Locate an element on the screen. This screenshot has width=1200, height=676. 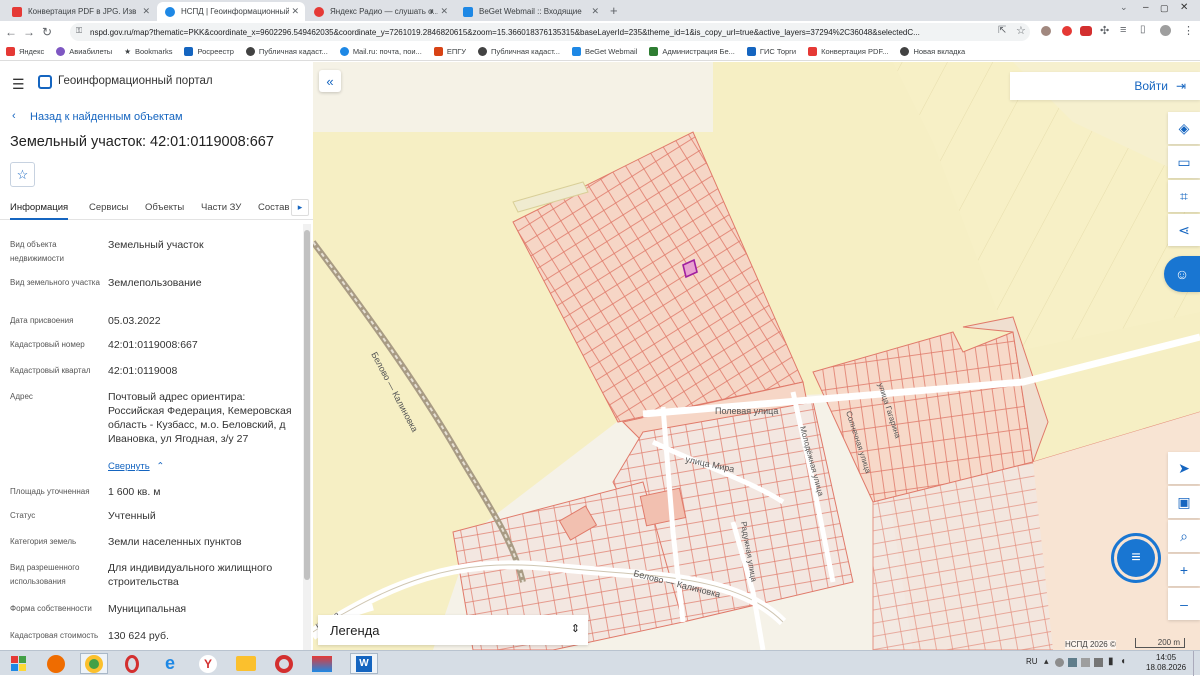
bookmark-item: Росреестр is located at coordinates (209, 51).